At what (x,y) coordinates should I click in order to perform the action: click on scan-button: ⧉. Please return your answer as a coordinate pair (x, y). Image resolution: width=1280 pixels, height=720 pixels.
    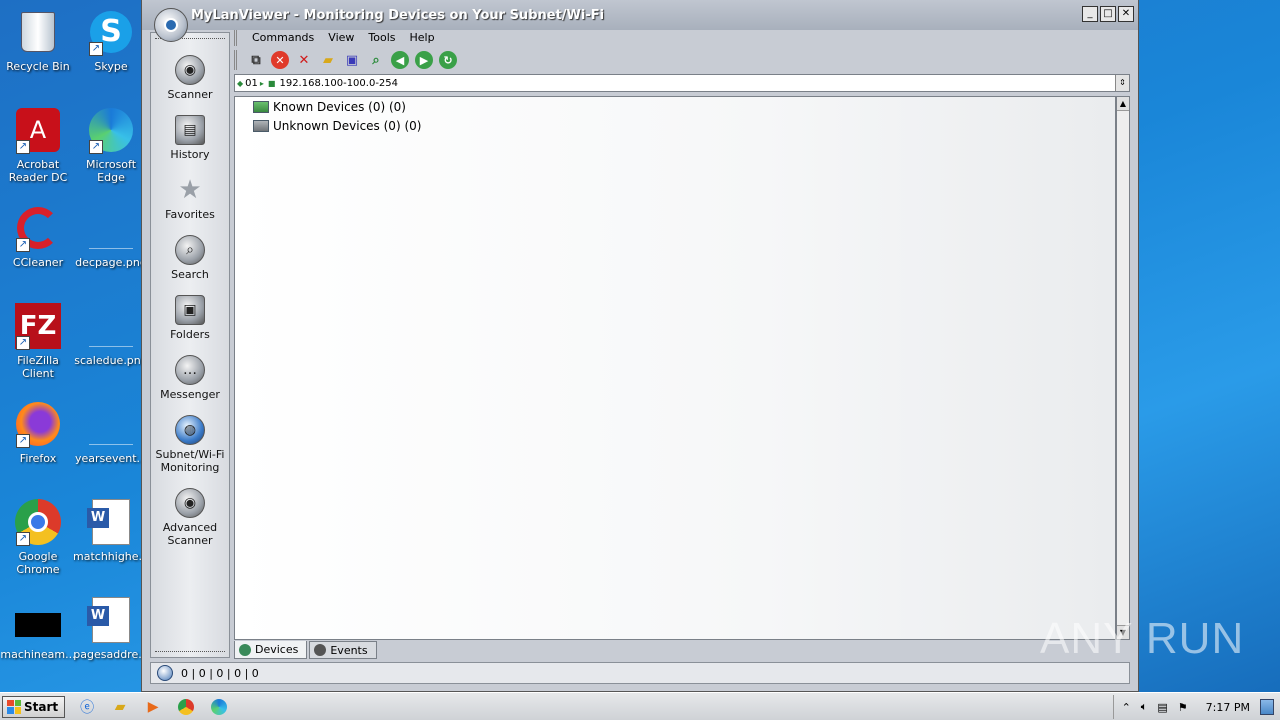
    Looking at the image, I should click on (256, 60).